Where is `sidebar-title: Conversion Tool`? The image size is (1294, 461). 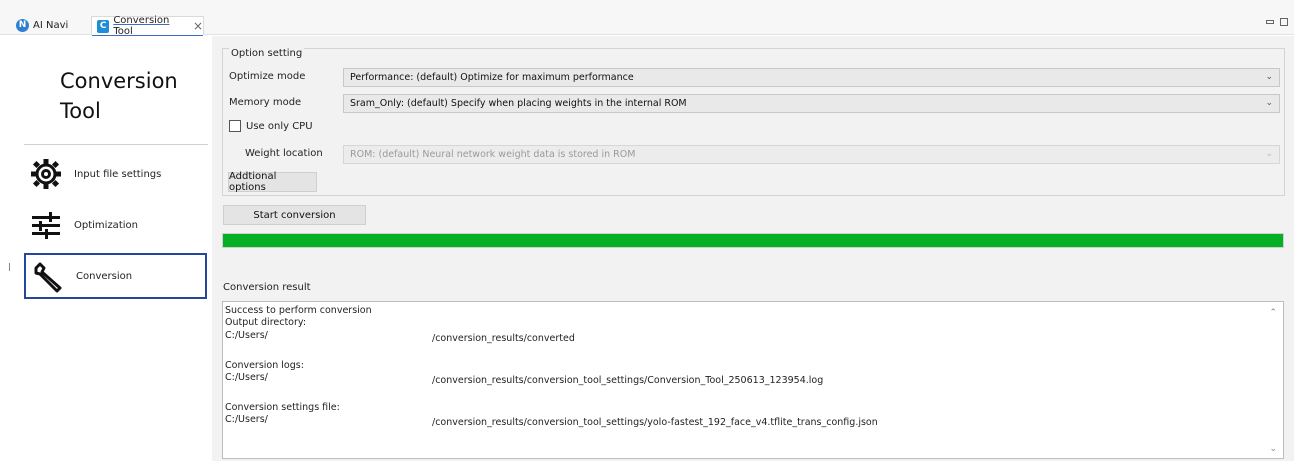
sidebar-title: Conversion Tool is located at coordinates (130, 96).